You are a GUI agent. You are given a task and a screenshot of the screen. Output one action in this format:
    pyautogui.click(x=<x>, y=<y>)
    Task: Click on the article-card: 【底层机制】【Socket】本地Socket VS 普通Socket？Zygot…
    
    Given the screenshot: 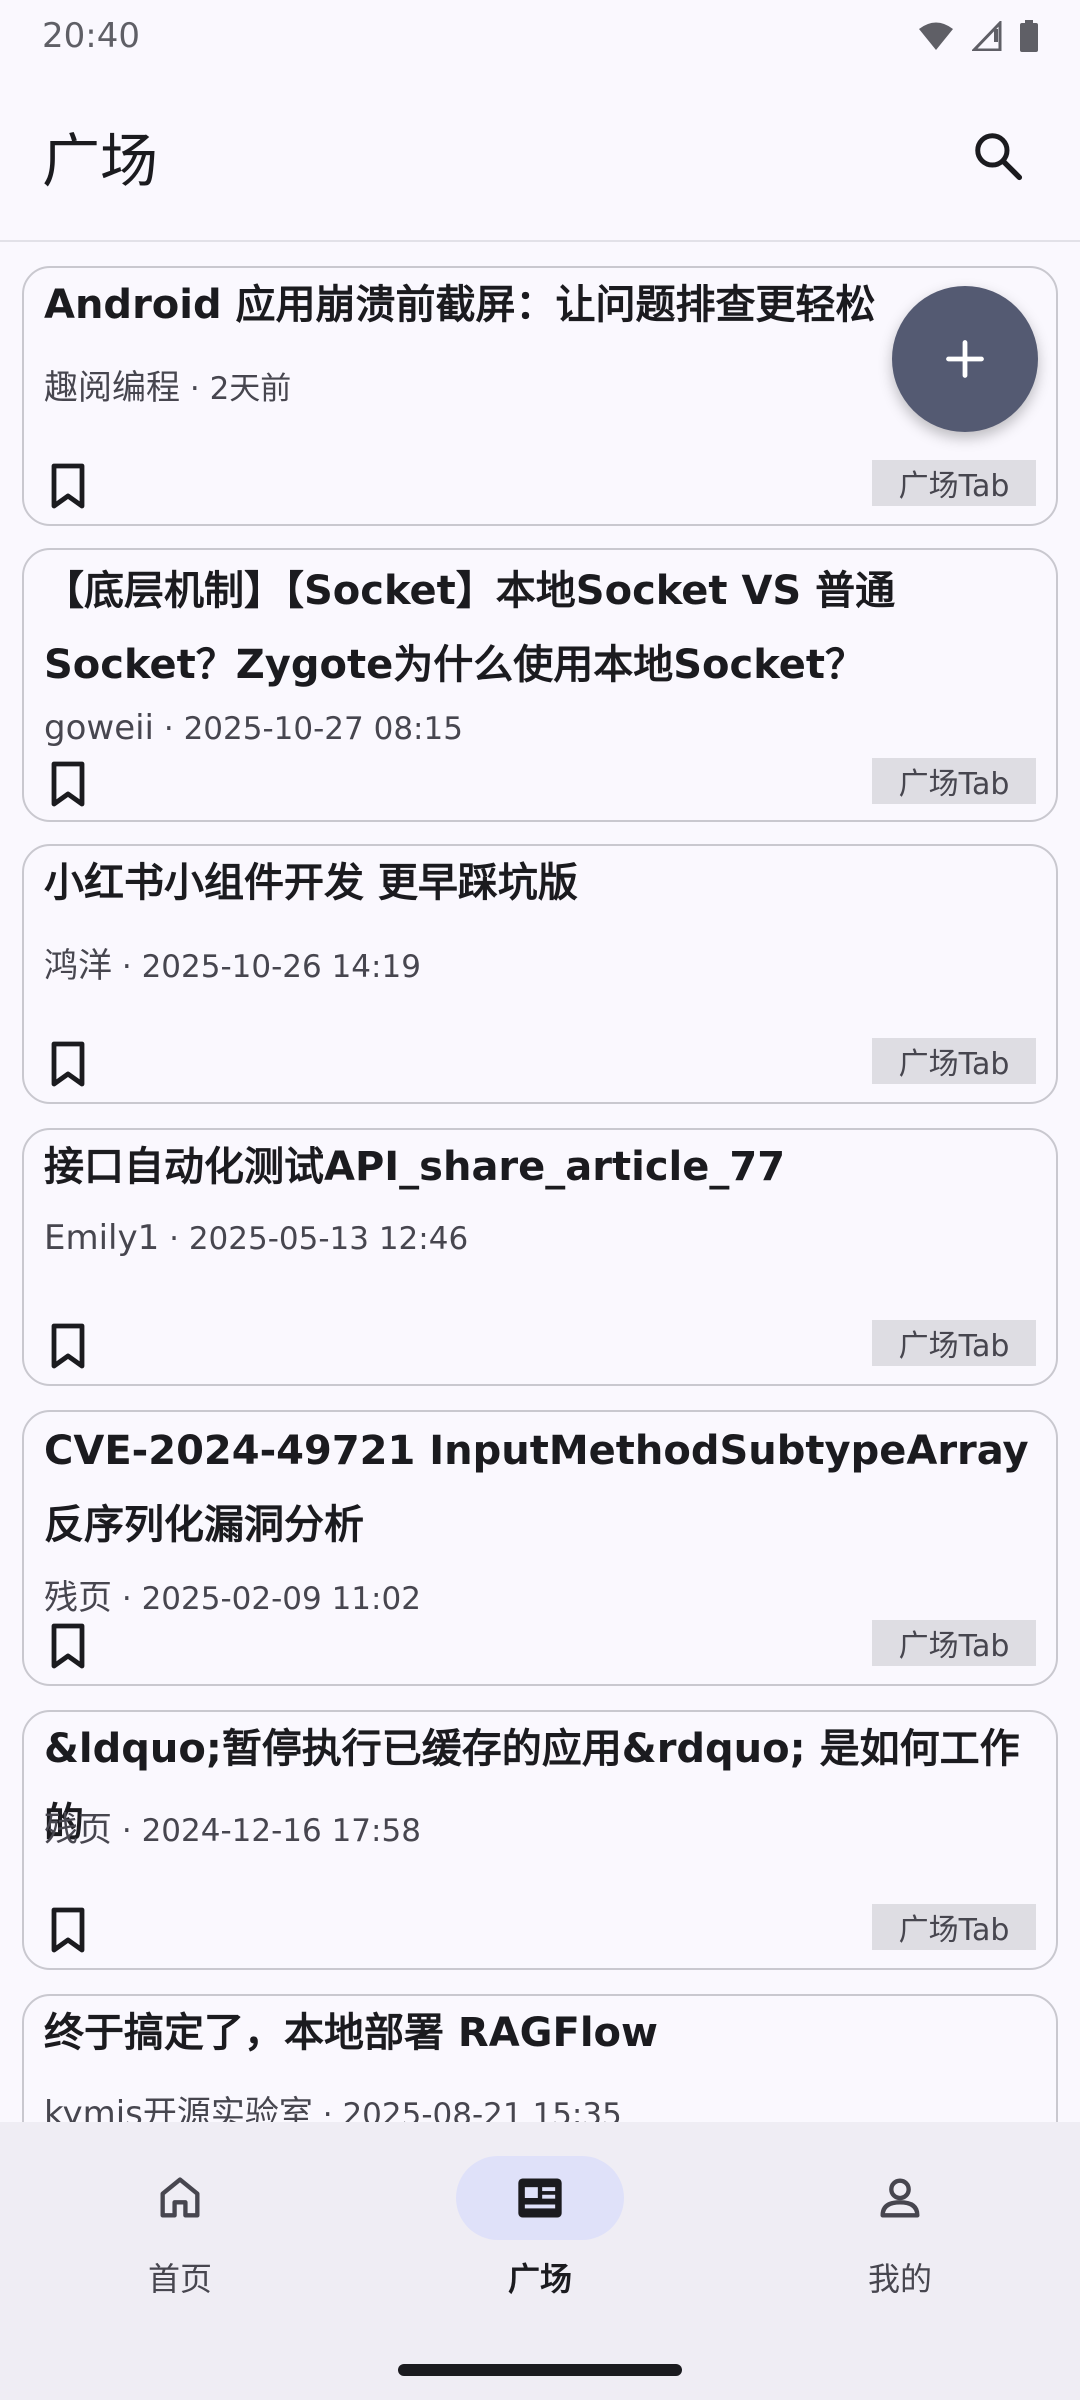 What is the action you would take?
    pyautogui.click(x=540, y=685)
    